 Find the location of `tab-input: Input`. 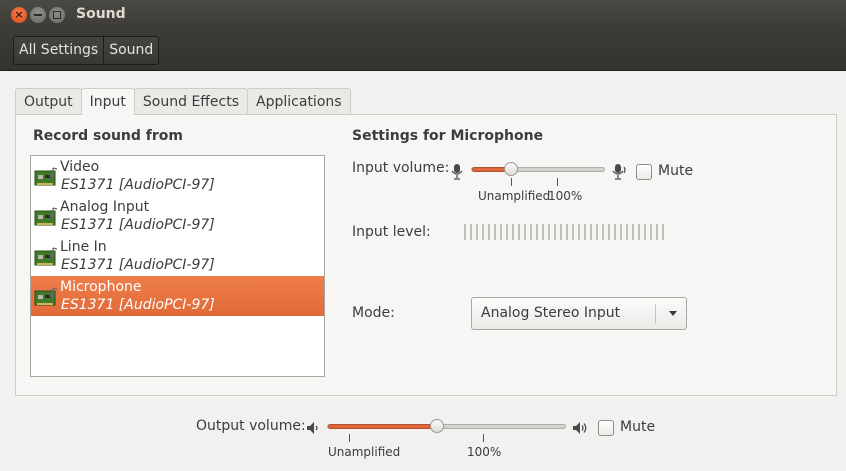

tab-input: Input is located at coordinates (107, 101).